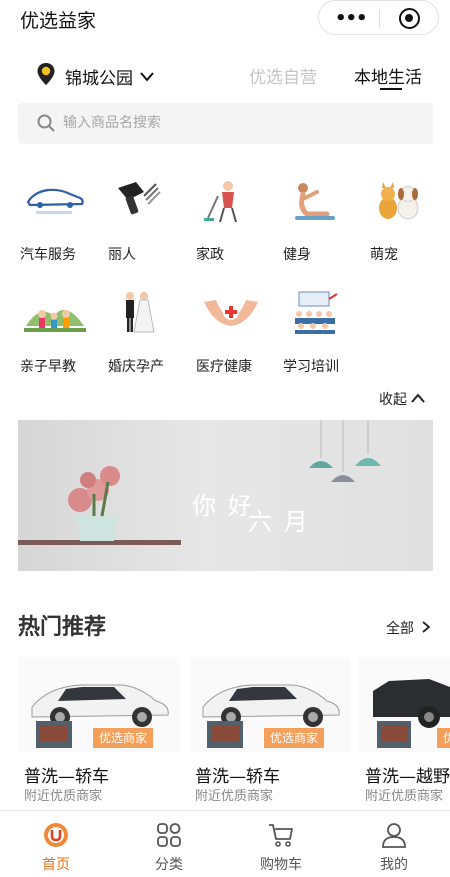 The height and width of the screenshot is (877, 450). What do you see at coordinates (148, 228) in the screenshot?
I see `category-beauty: 丽人` at bounding box center [148, 228].